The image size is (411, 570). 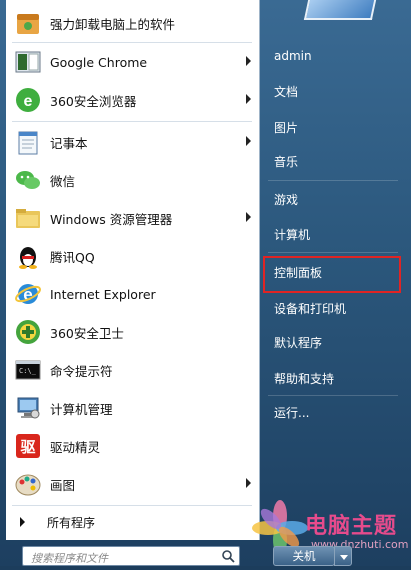 I want to click on menu-item-windows-explorer: Windows 资源管理器, so click(x=132, y=218).